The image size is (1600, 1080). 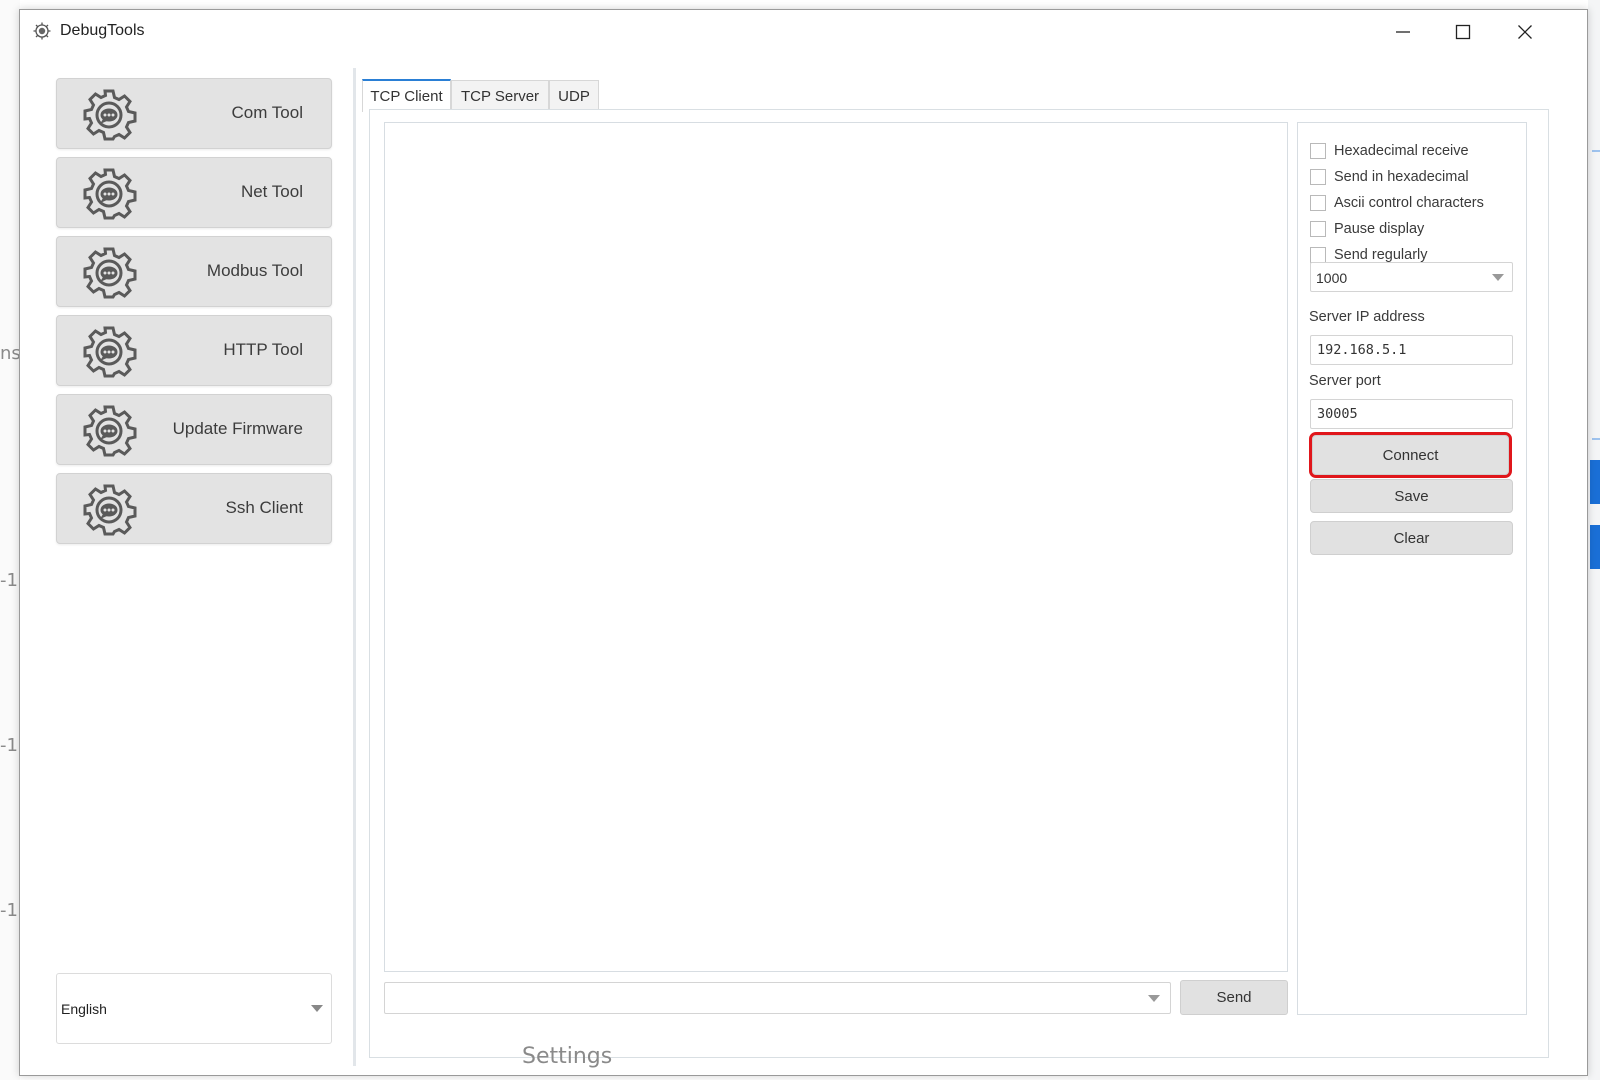 I want to click on ascii-control-checkbox, so click(x=1318, y=203).